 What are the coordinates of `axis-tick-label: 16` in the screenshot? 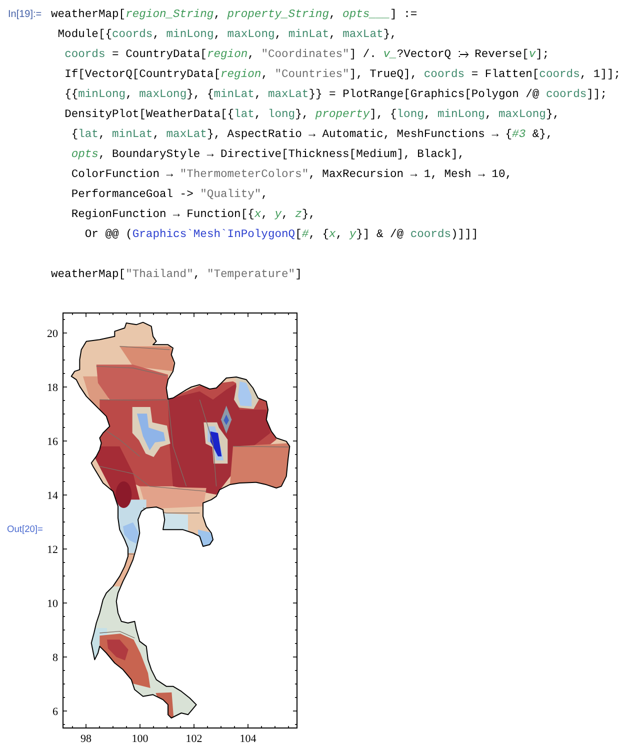 It's located at (52, 442).